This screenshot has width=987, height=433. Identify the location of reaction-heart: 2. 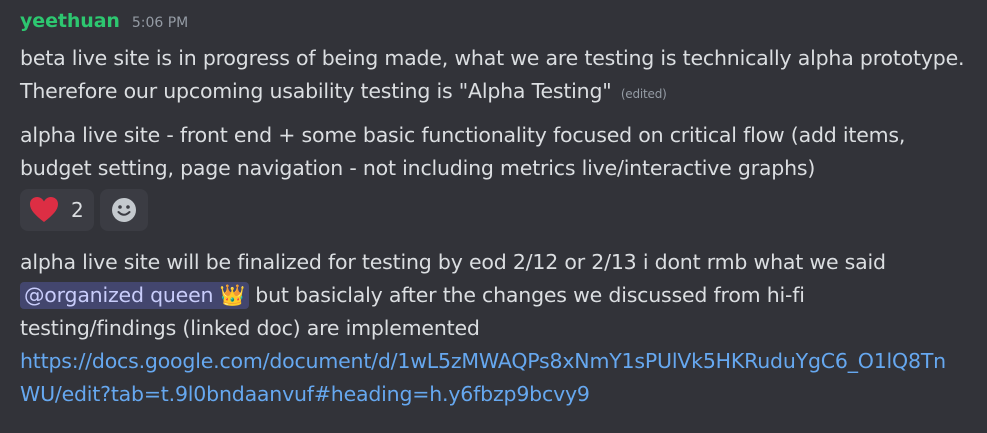
(57, 210).